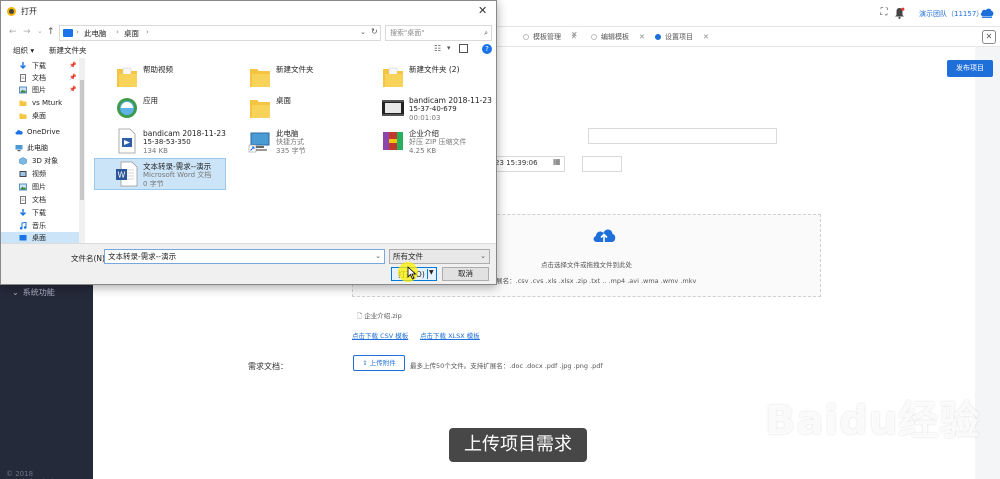 This screenshot has width=1000, height=479. I want to click on back-arrow-icon: ←, so click(13, 32).